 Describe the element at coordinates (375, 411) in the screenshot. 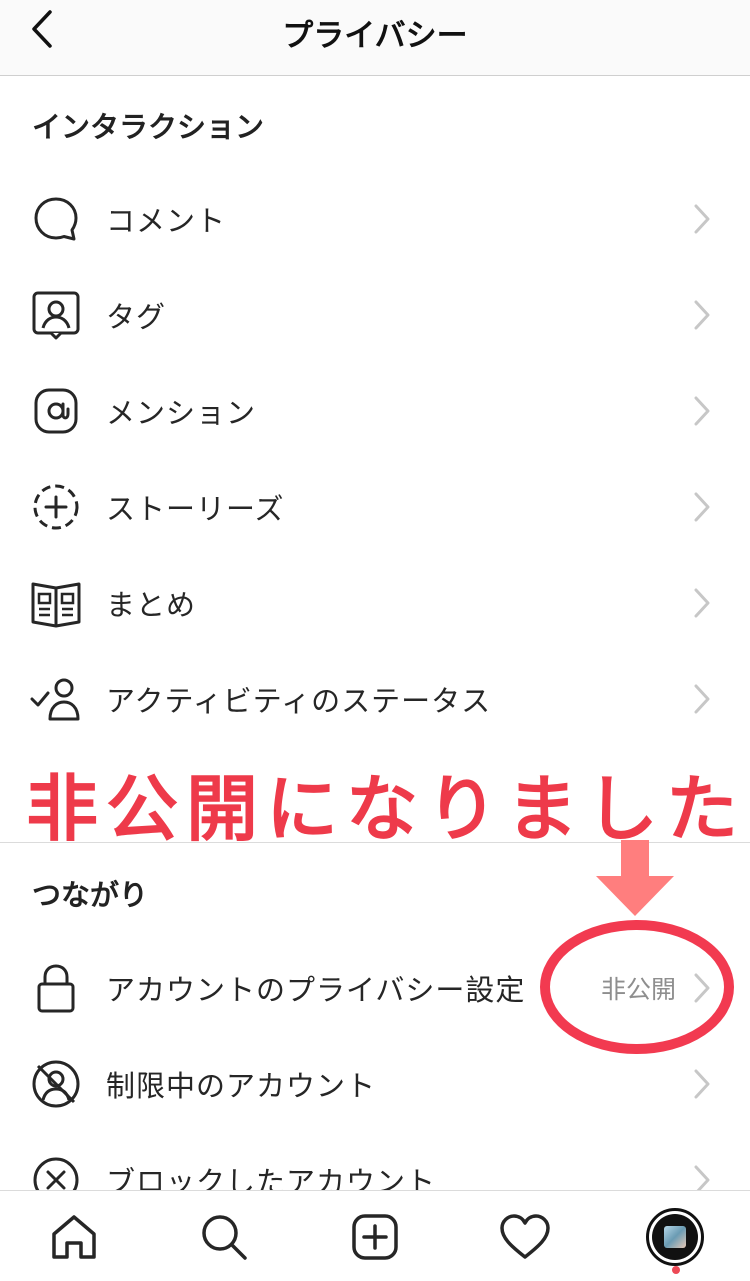

I see `row-mentions: メンション` at that location.